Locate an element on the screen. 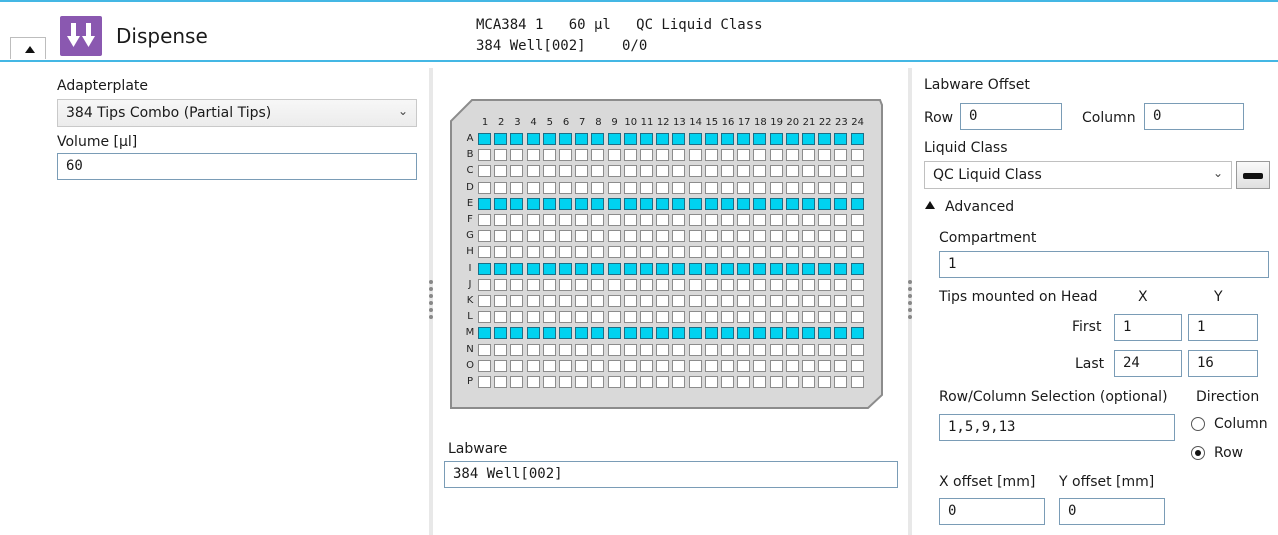 This screenshot has width=1278, height=535. compartment-field: 1 is located at coordinates (1104, 264).